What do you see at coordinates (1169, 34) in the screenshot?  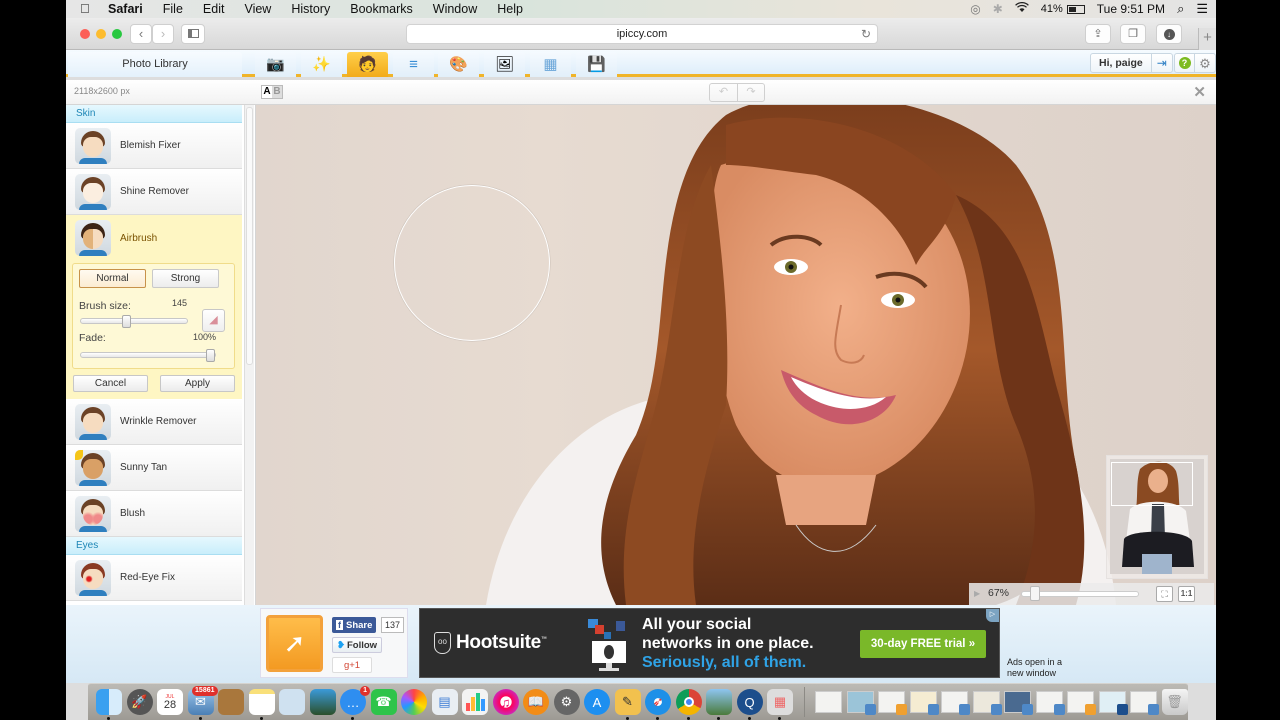 I see `downloads-button: ↓` at bounding box center [1169, 34].